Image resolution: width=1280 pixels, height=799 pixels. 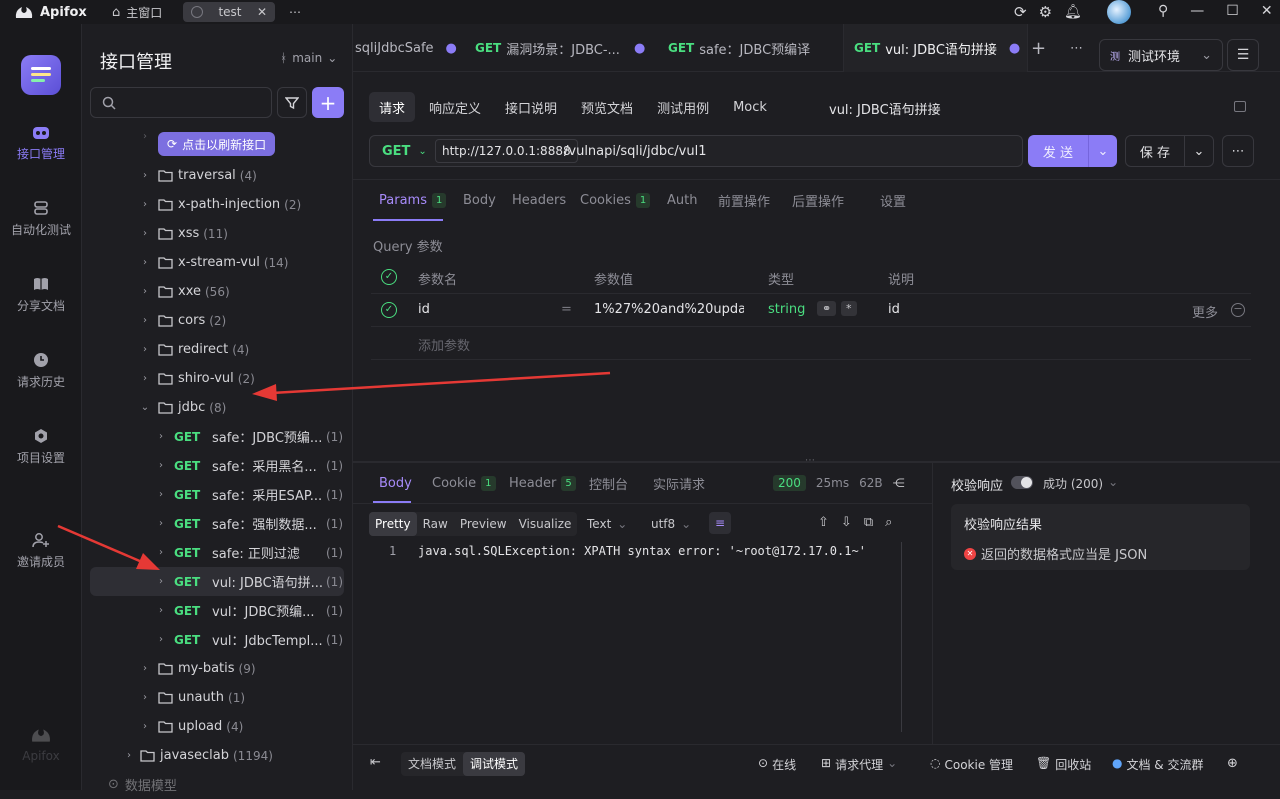 I want to click on refresh-tooltip: ⟳ 点击以刷新接口, so click(x=217, y=144).